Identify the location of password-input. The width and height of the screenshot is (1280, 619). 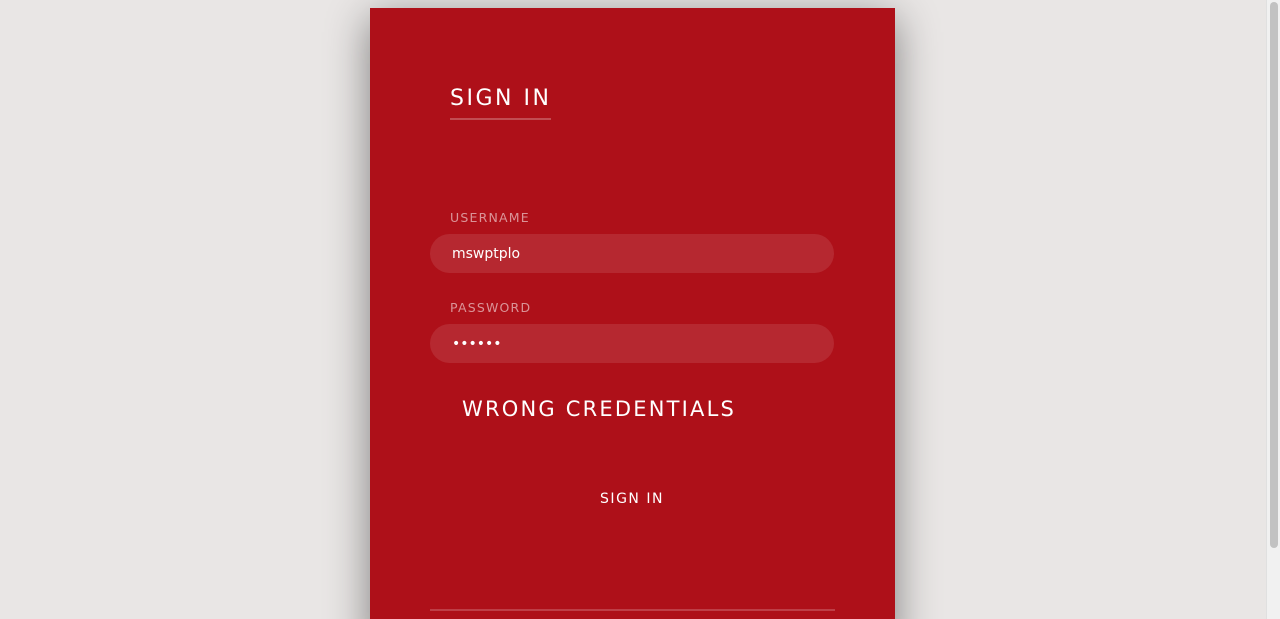
(632, 343).